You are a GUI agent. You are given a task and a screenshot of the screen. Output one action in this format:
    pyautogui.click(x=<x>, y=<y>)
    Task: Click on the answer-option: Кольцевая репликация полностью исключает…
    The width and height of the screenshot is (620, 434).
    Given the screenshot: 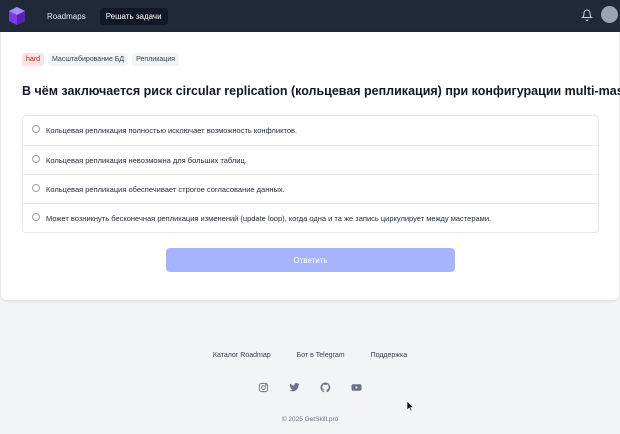 What is the action you would take?
    pyautogui.click(x=310, y=130)
    